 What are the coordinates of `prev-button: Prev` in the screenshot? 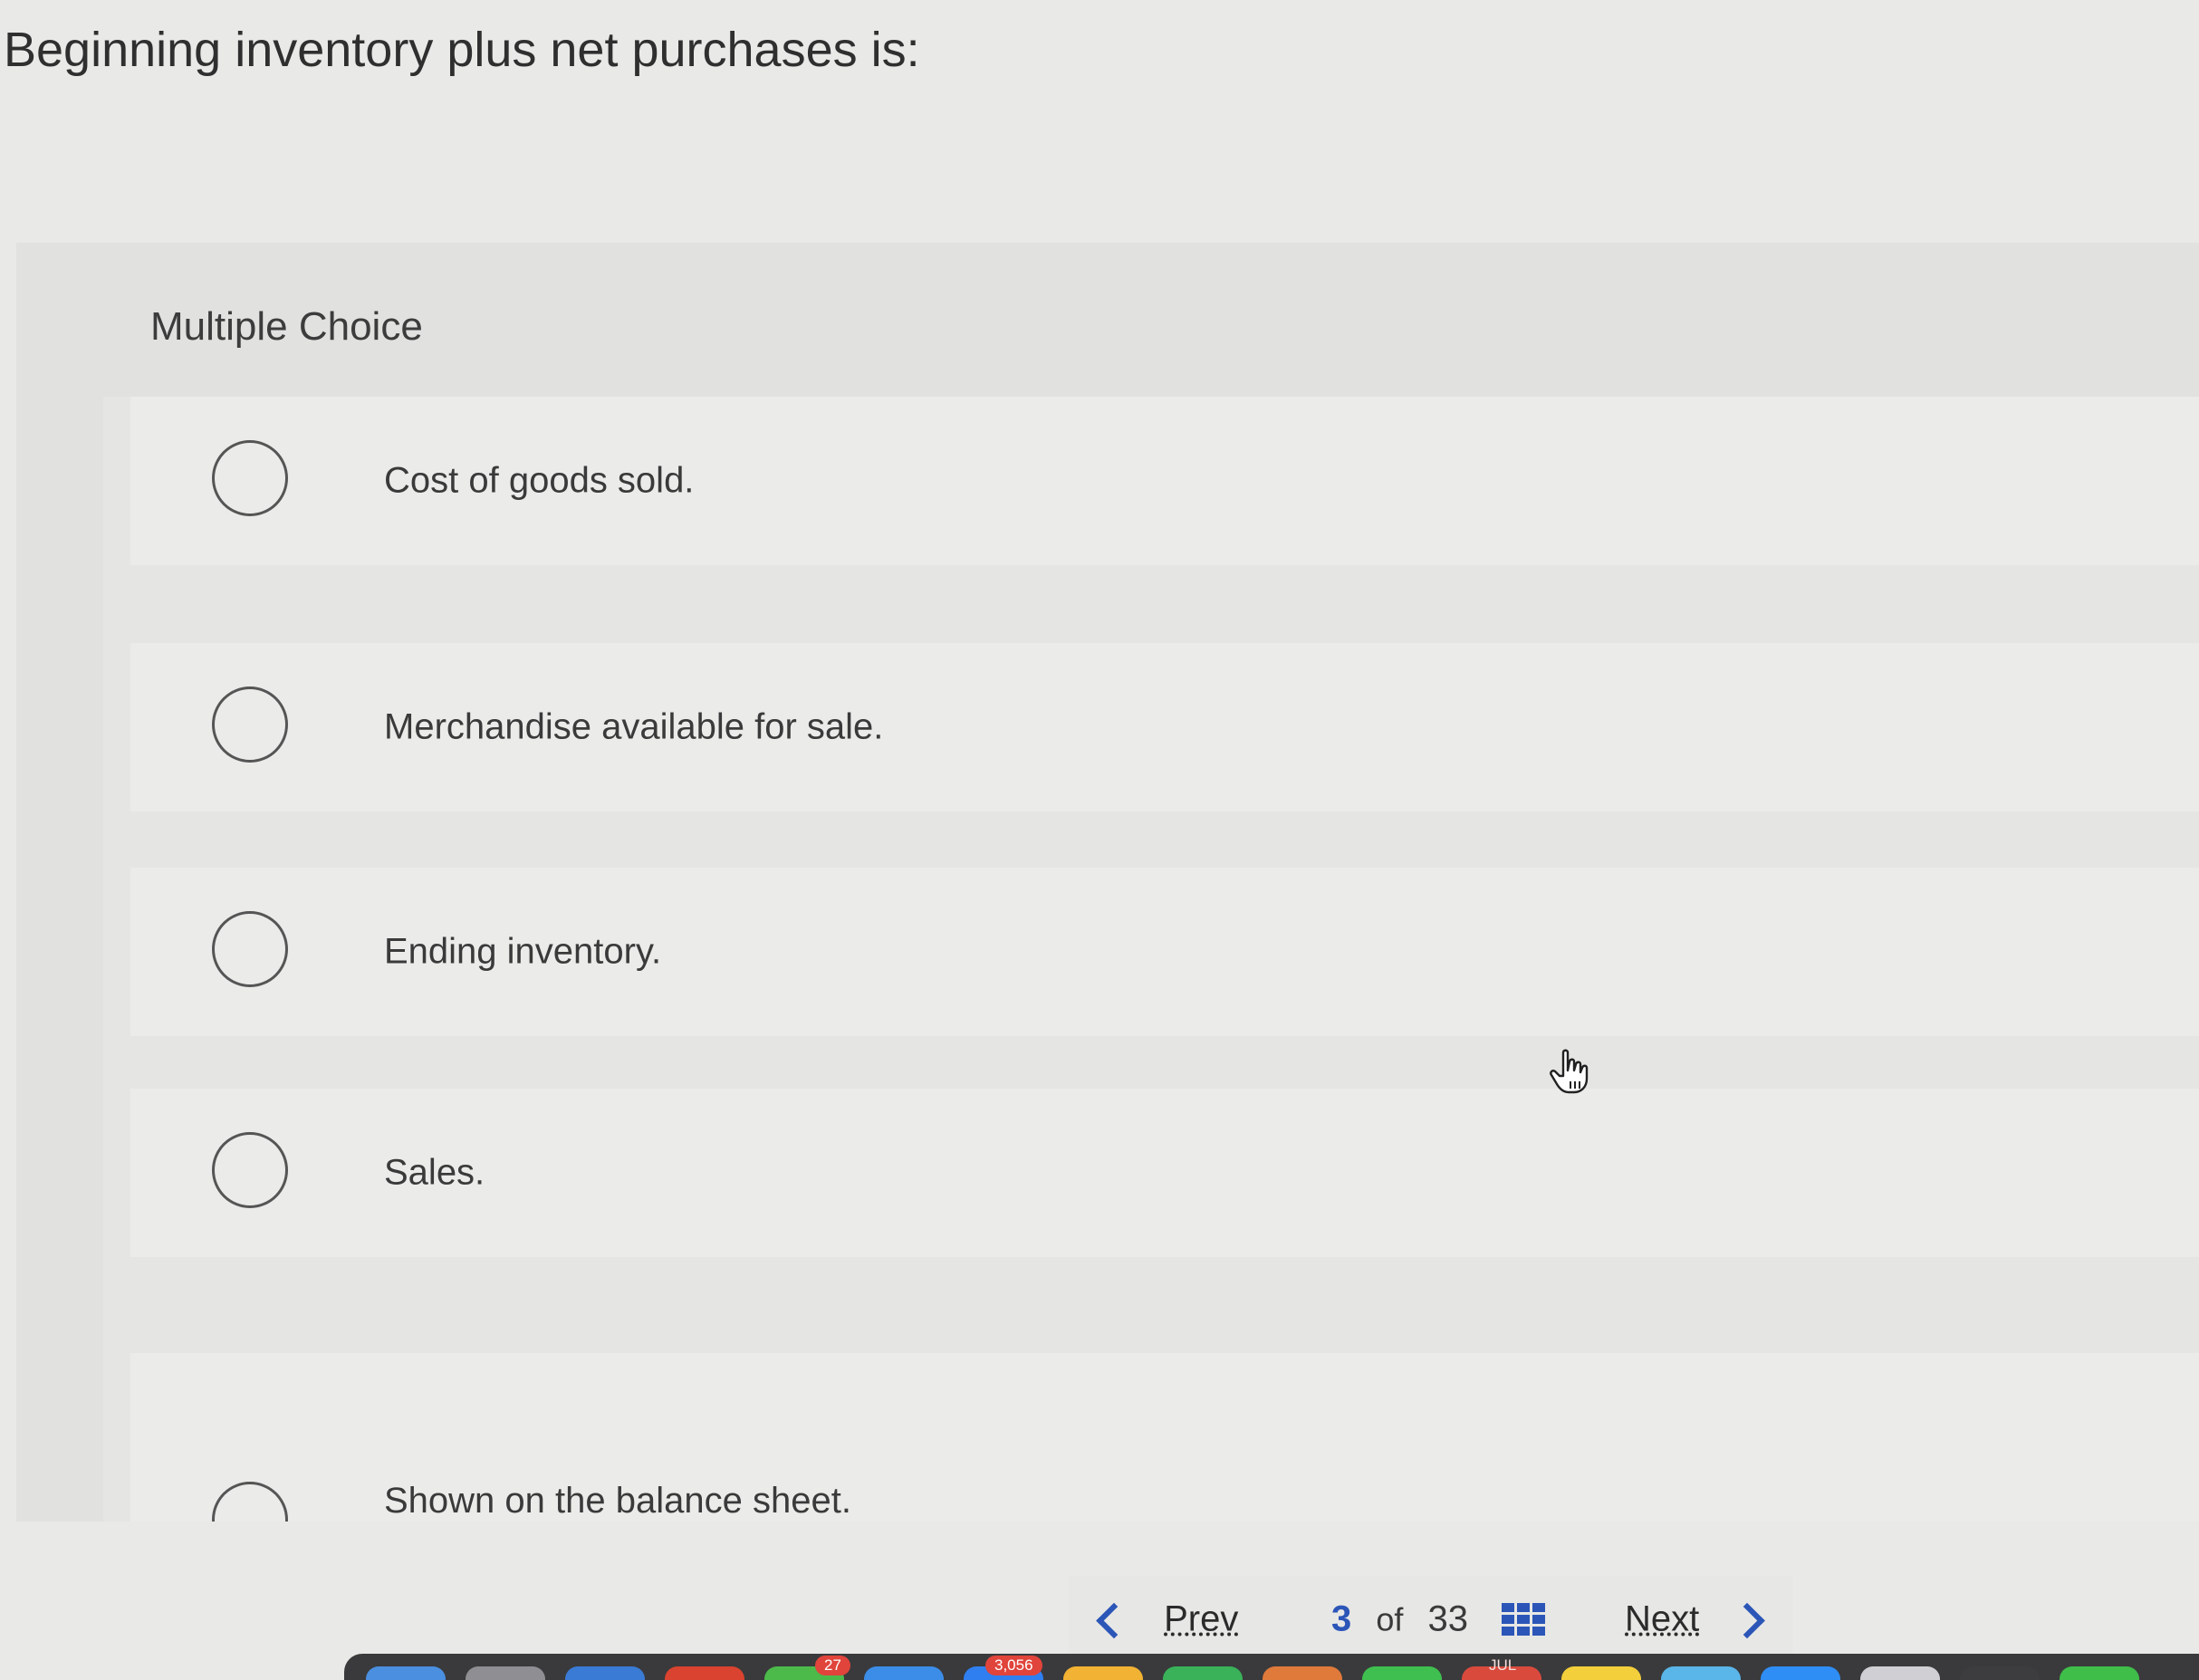 It's located at (1167, 1619).